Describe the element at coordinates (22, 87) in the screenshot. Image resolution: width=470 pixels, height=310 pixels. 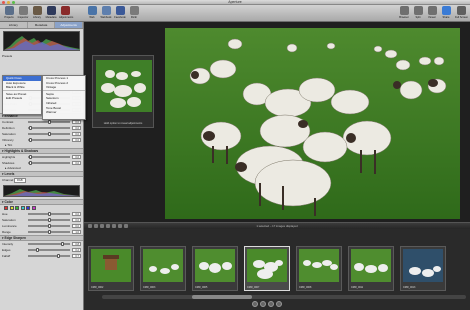
I see `menu-item-black-white: Black & White` at that location.